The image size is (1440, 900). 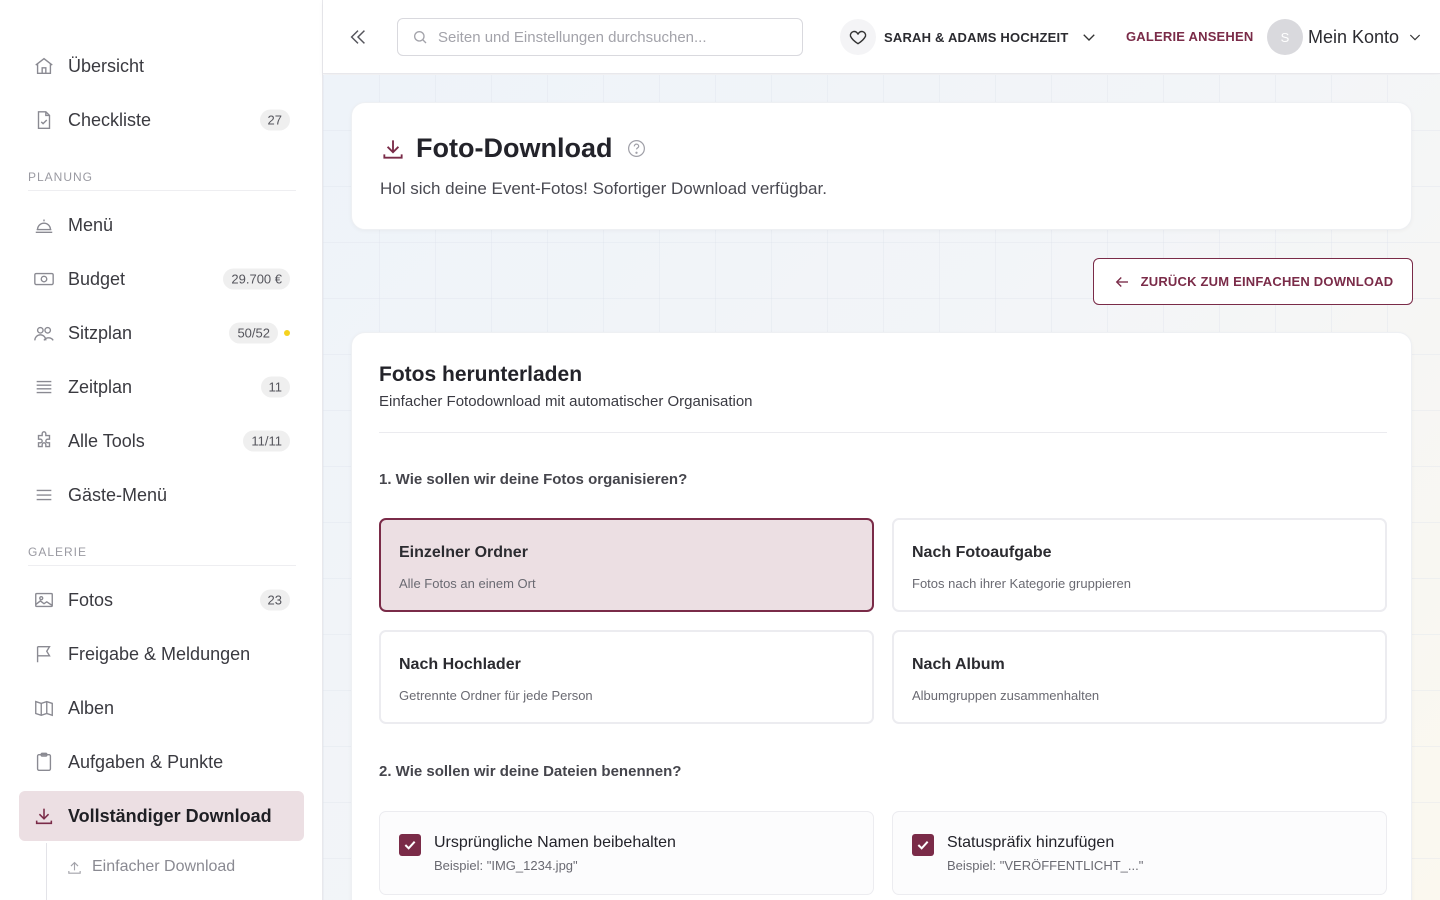 I want to click on sidebar-item-fotos: Fotos 23, so click(x=161, y=600).